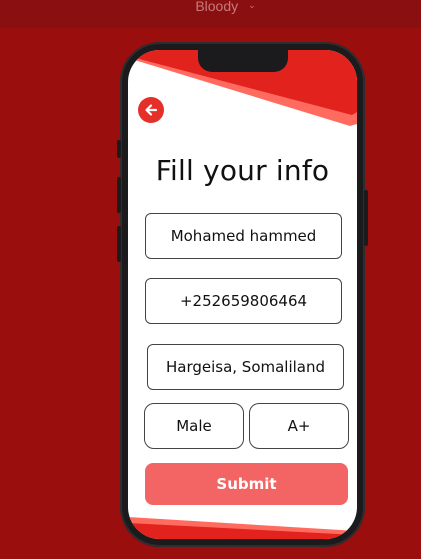  Describe the element at coordinates (243, 301) in the screenshot. I see `phone-field: +252659806464` at that location.